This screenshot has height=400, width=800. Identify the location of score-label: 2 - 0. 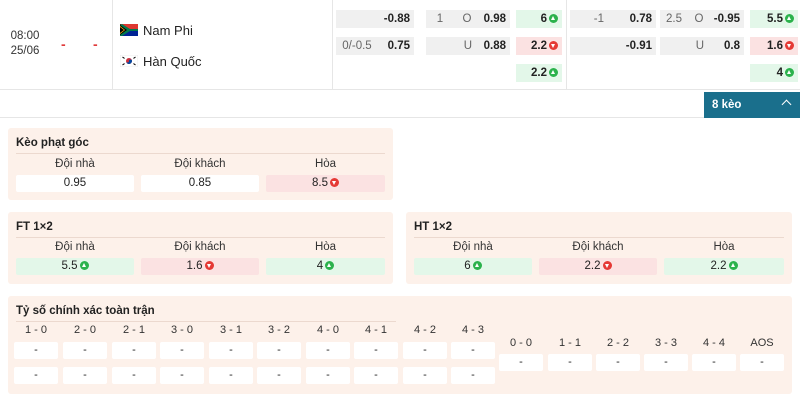
(84, 330).